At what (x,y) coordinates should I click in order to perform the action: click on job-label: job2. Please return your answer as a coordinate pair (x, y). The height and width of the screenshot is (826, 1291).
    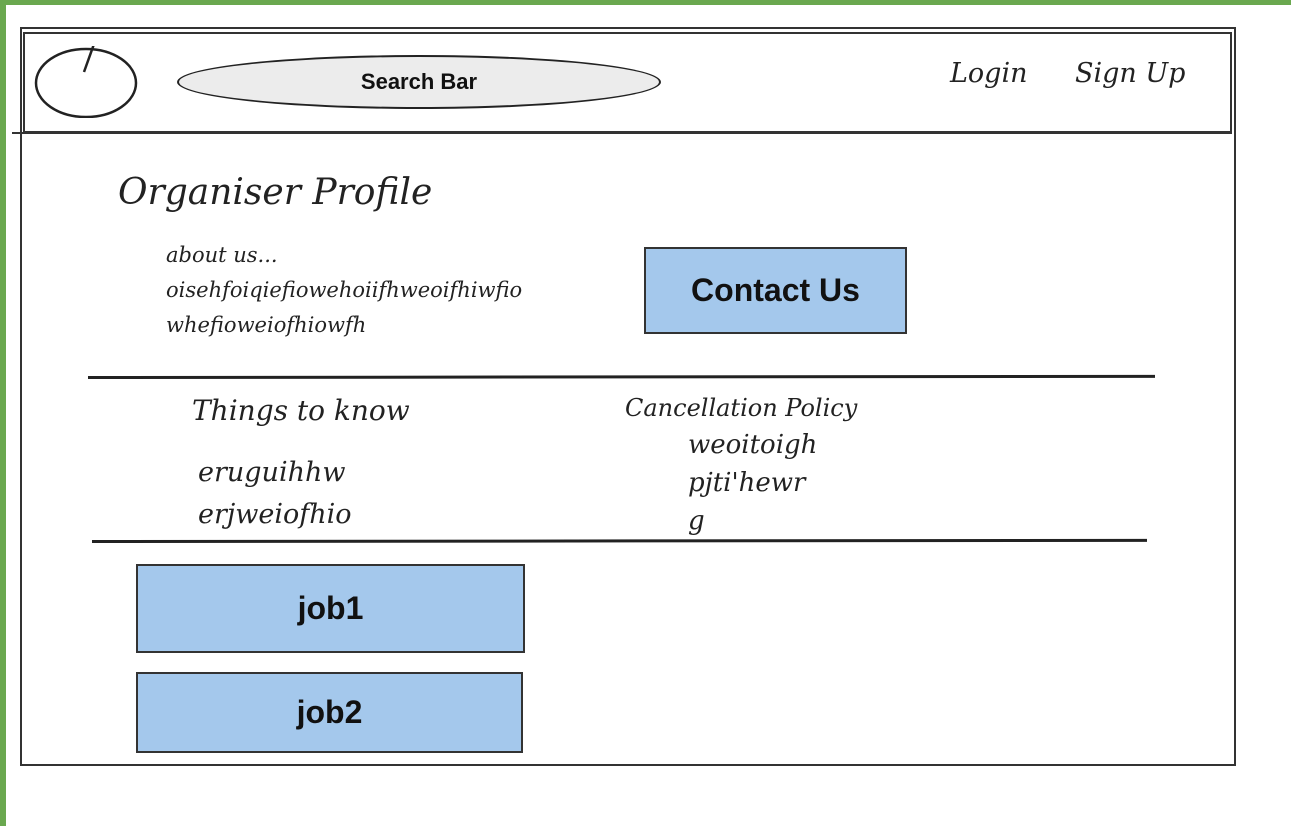
    Looking at the image, I should click on (329, 712).